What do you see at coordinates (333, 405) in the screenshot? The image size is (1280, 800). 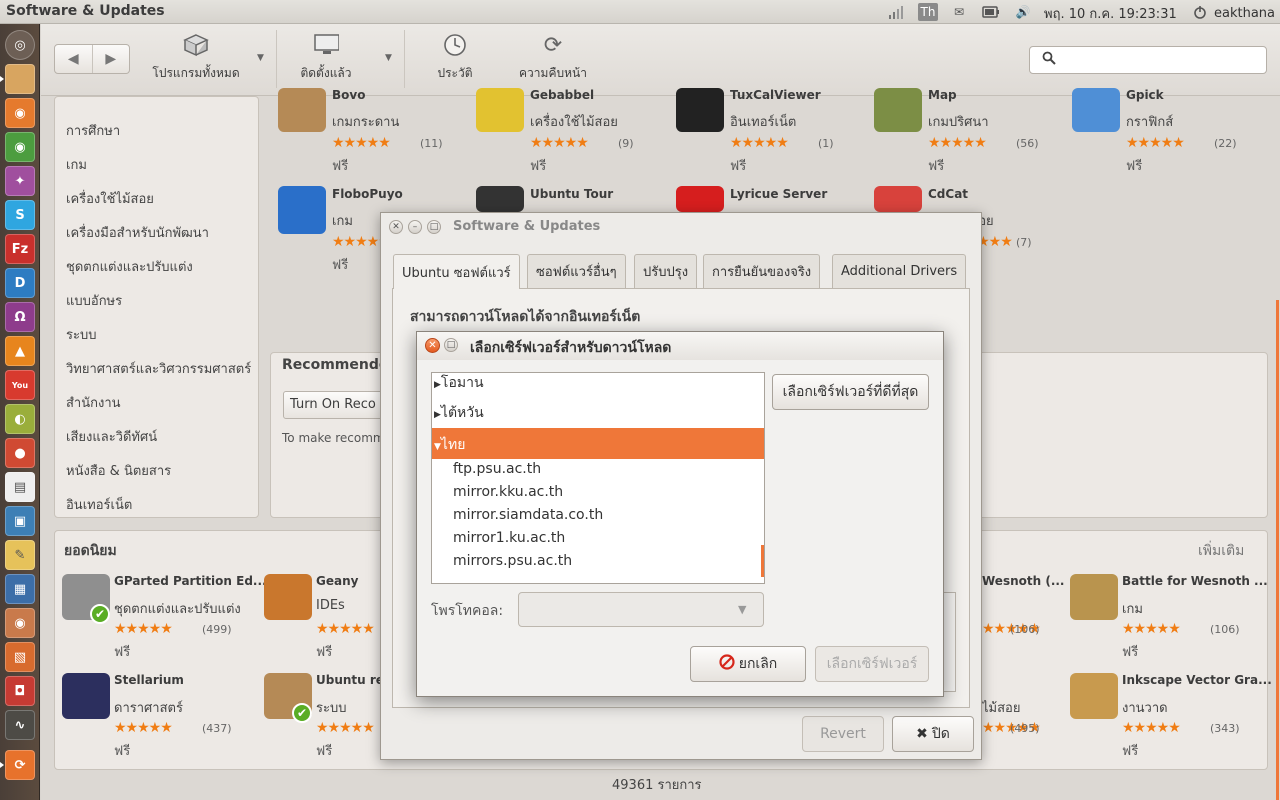 I see `turn-on-recommendations-button: Turn On Reco` at bounding box center [333, 405].